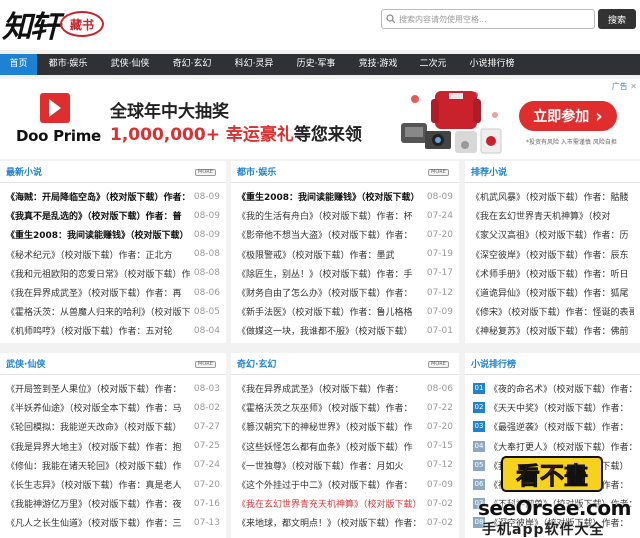  What do you see at coordinates (552, 426) in the screenshot?
I see `ranking-item: 03 《最强逆袭》（校对版下载）作者：` at bounding box center [552, 426].